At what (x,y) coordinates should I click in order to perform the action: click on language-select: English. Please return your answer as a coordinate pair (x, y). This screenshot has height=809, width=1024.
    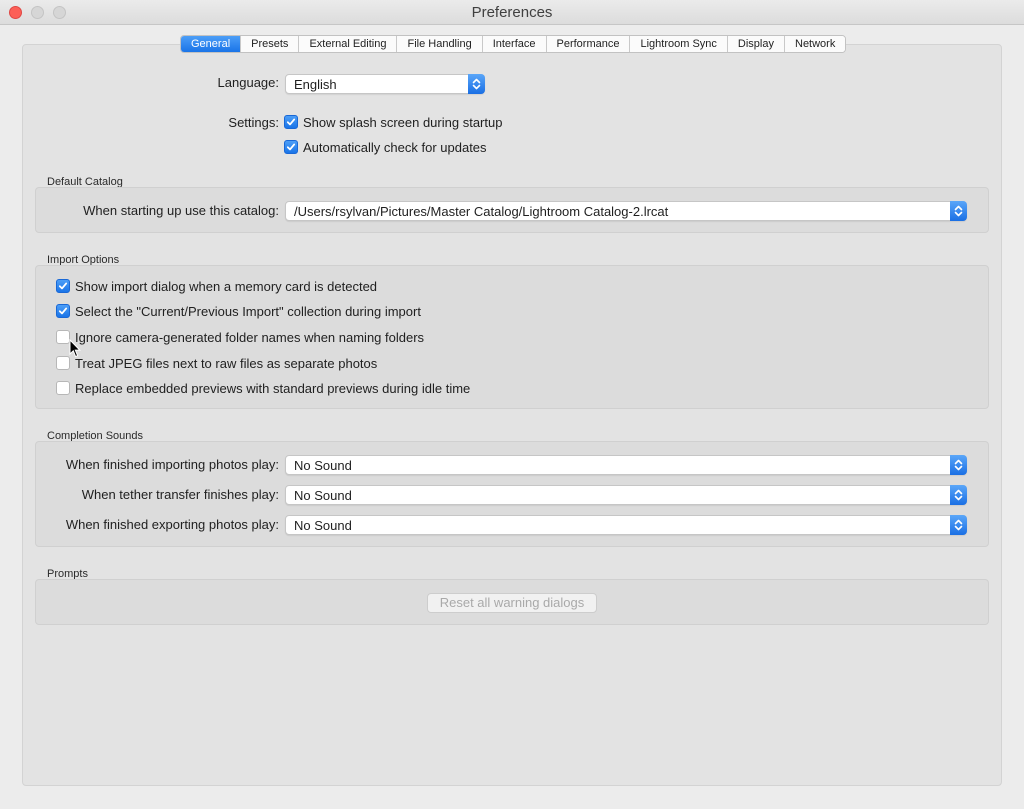
    Looking at the image, I should click on (385, 84).